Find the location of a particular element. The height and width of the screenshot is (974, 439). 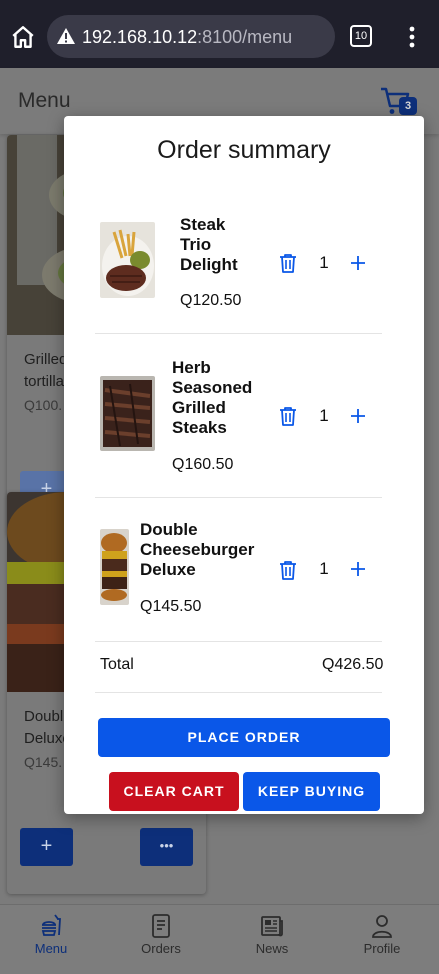

more-vert-icon is located at coordinates (412, 37).